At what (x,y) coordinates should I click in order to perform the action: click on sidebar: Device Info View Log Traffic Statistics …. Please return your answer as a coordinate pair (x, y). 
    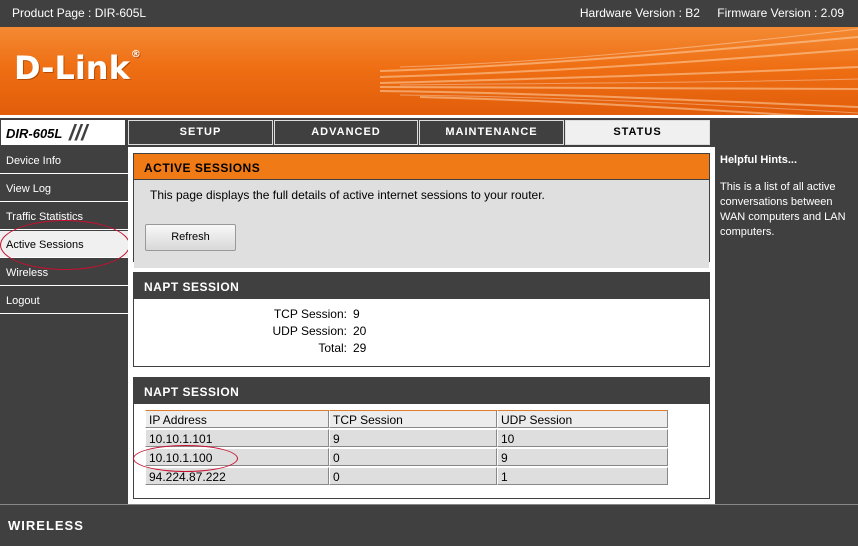
    Looking at the image, I should click on (64, 325).